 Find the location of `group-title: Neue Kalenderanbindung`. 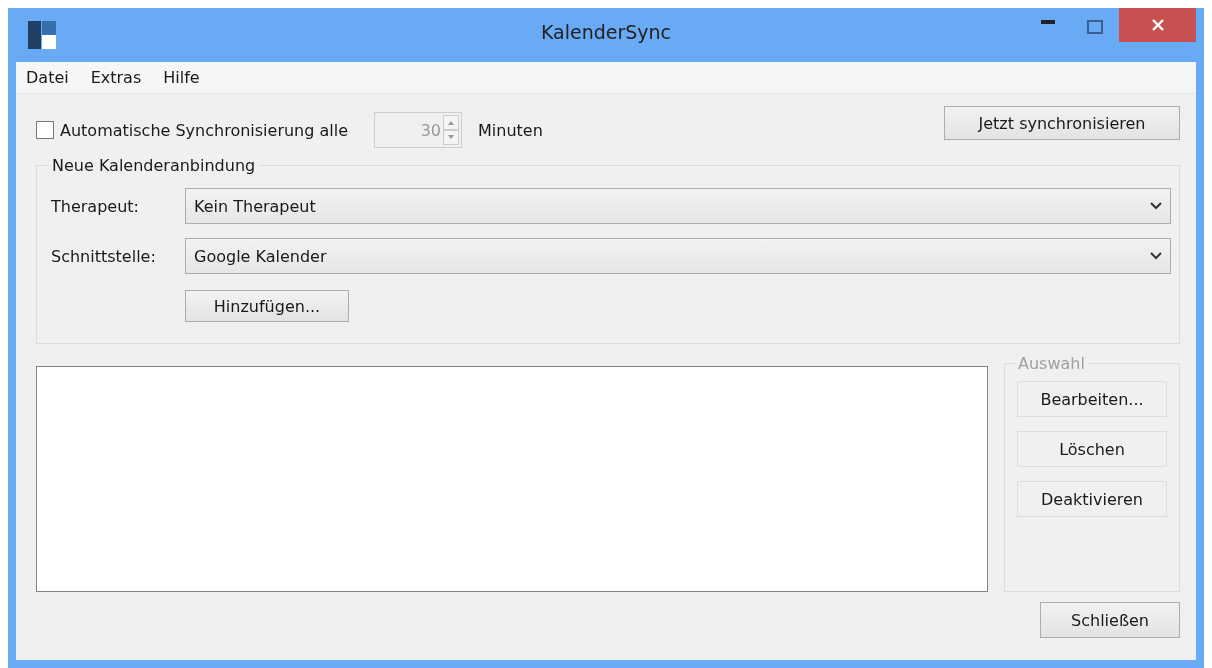

group-title: Neue Kalenderanbindung is located at coordinates (154, 165).